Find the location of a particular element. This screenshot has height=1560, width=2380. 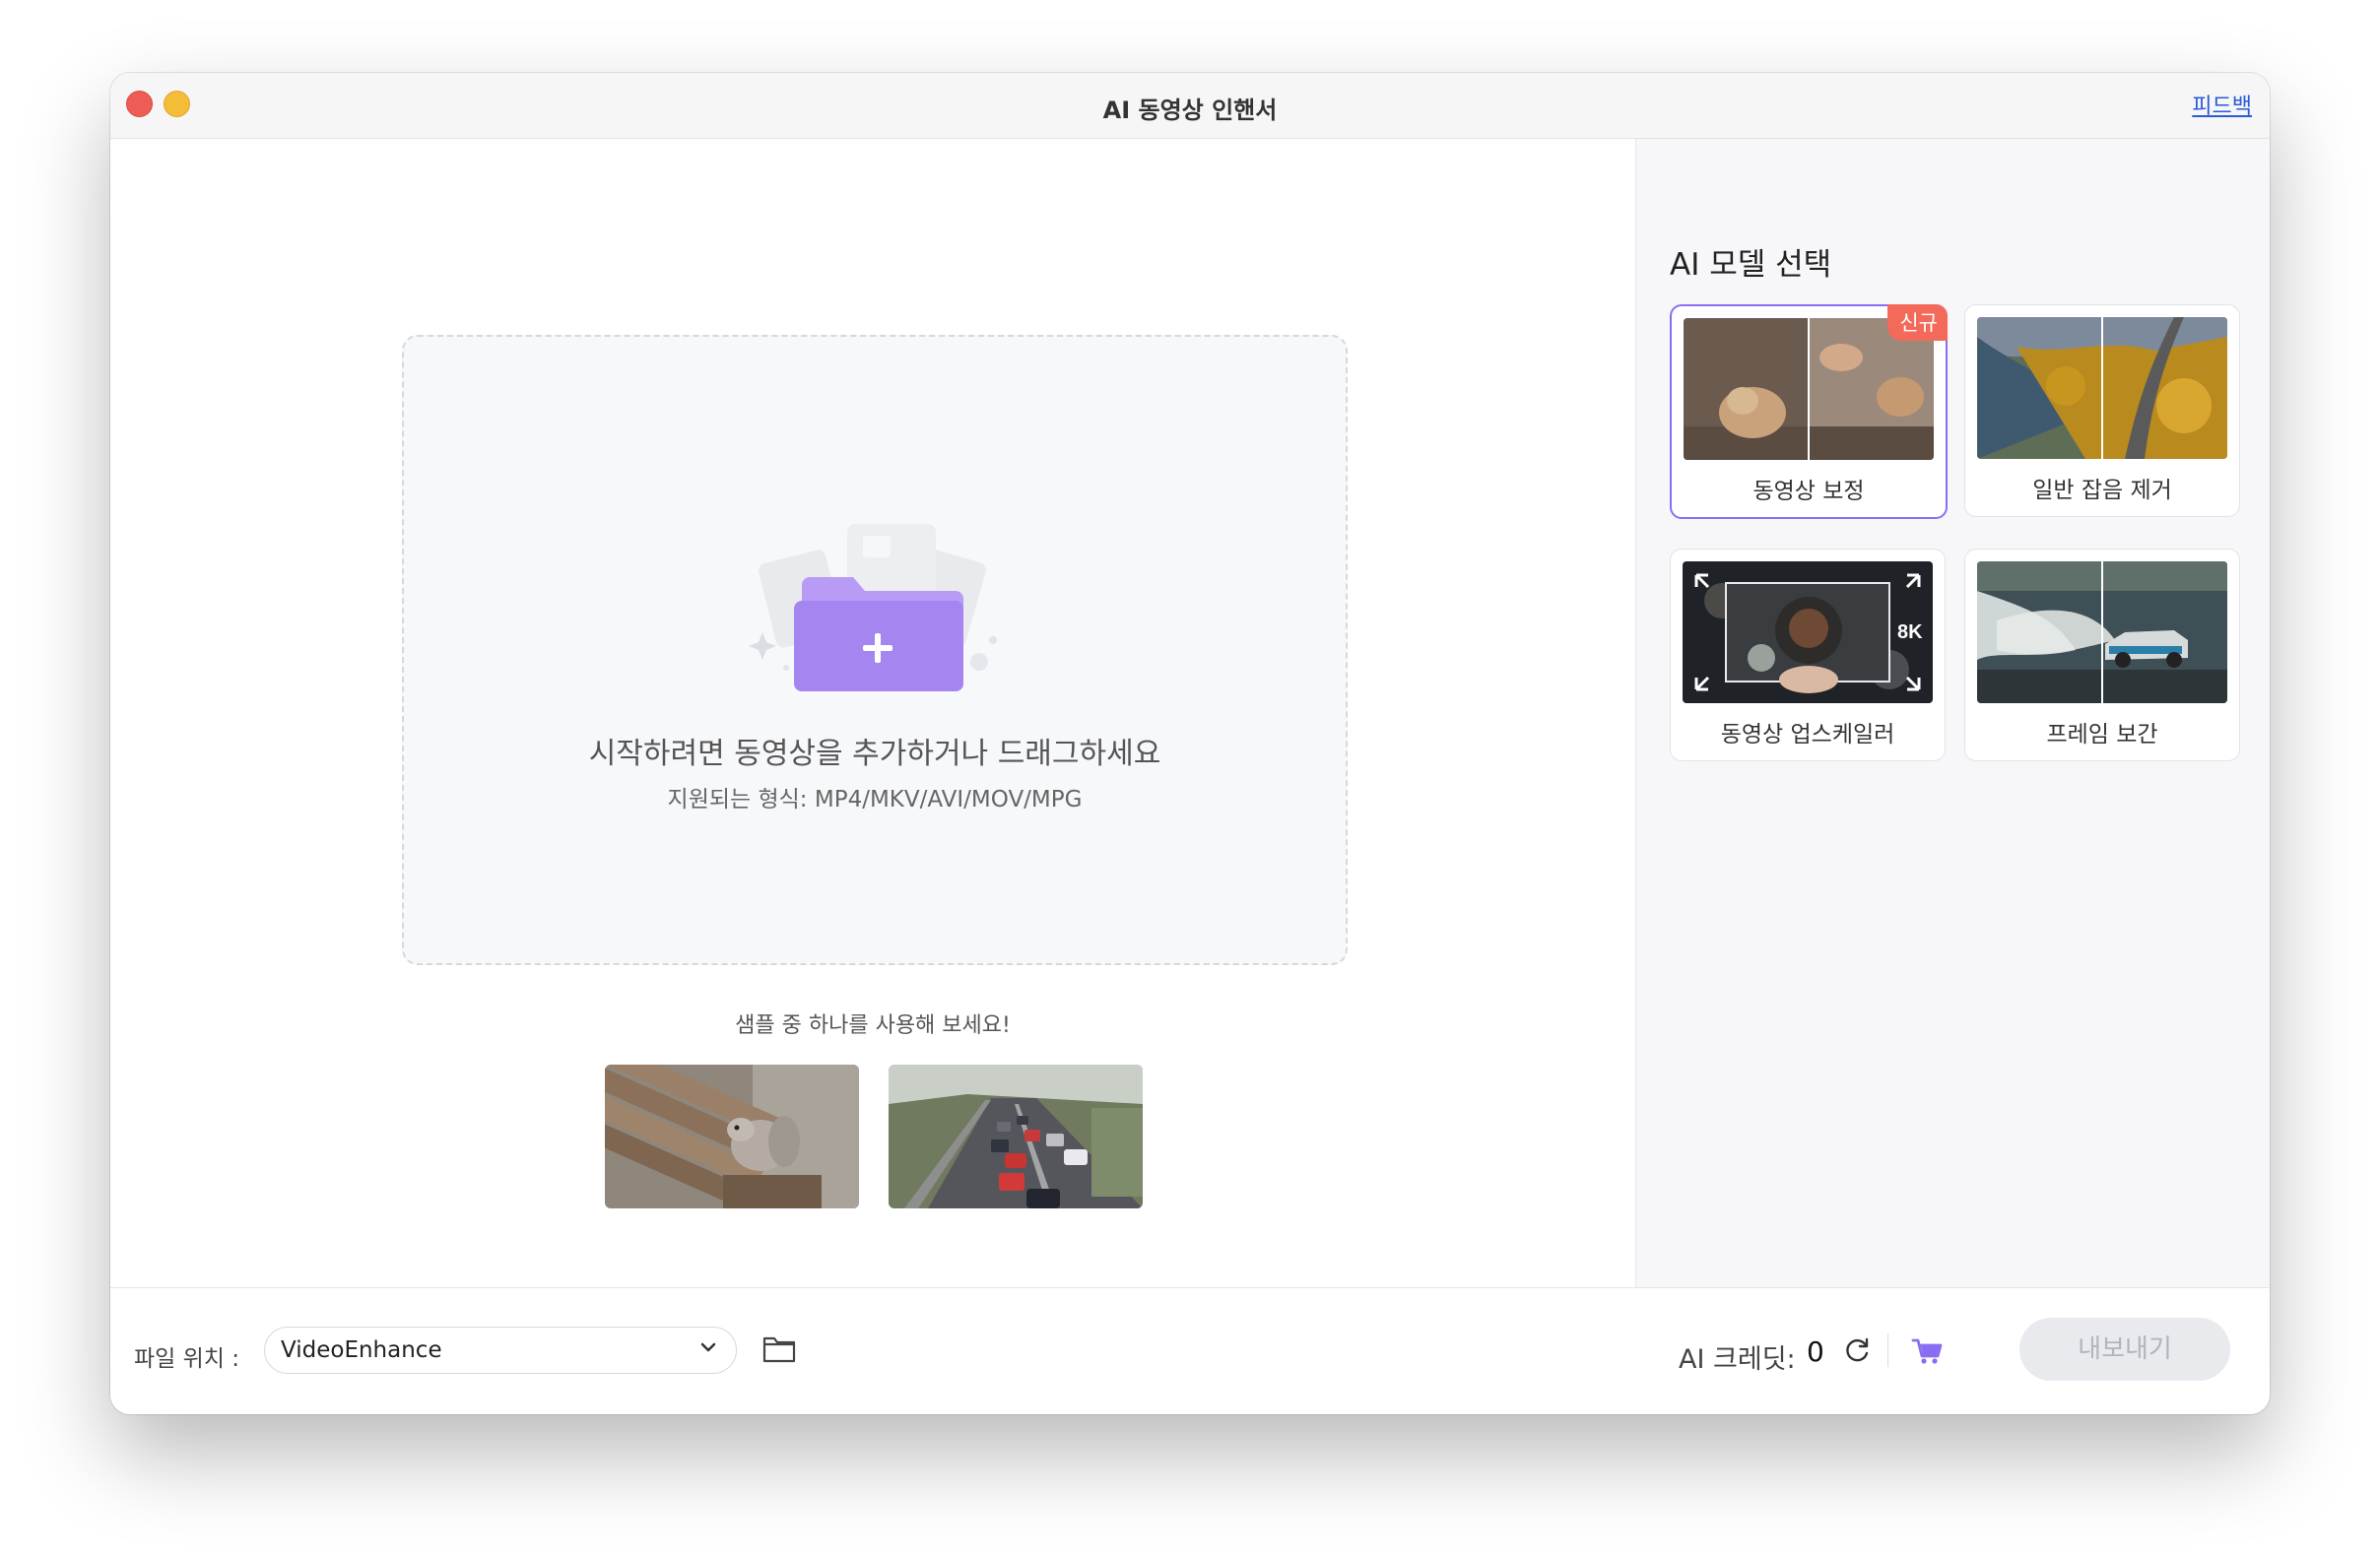

footer-bar: 파일 위치 : VideoEnhance AI 크레딧: 0 내보내기 is located at coordinates (1190, 1350).